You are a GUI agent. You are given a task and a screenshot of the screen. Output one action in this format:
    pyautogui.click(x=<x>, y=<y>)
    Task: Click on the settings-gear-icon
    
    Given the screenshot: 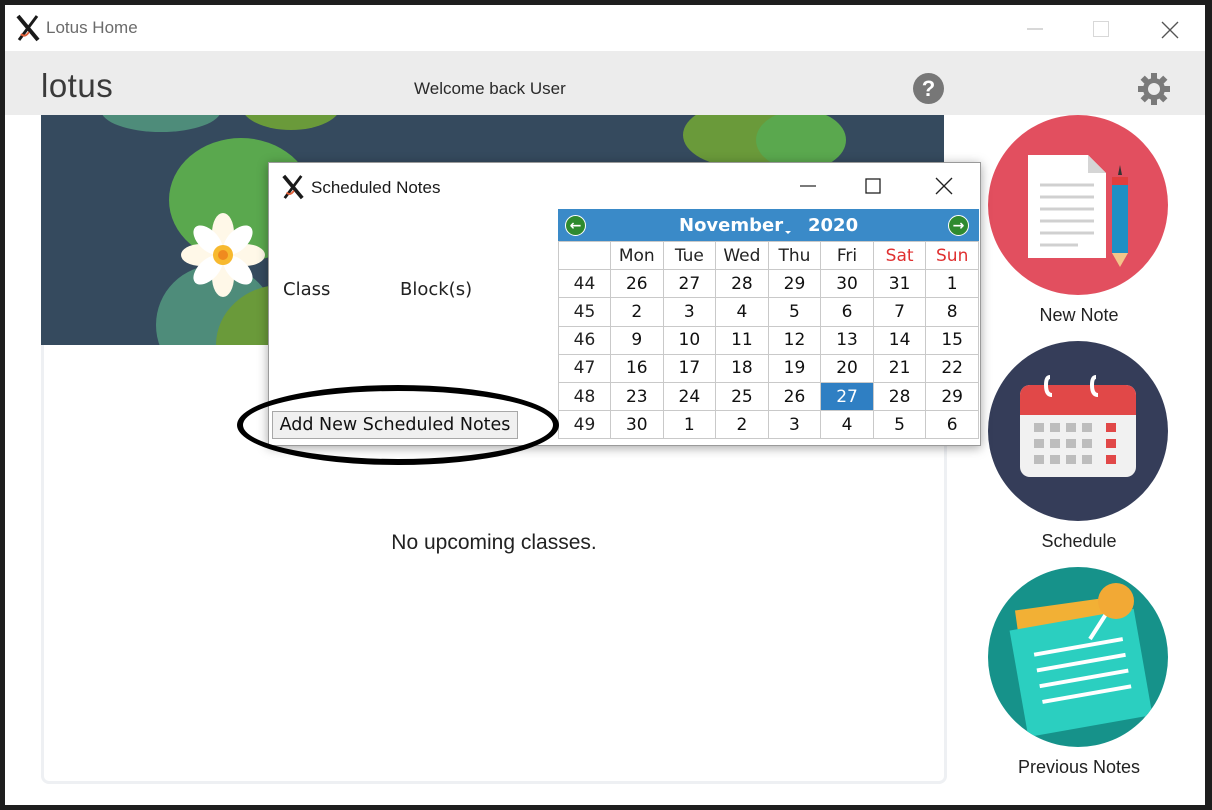 What is the action you would take?
    pyautogui.click(x=1154, y=89)
    